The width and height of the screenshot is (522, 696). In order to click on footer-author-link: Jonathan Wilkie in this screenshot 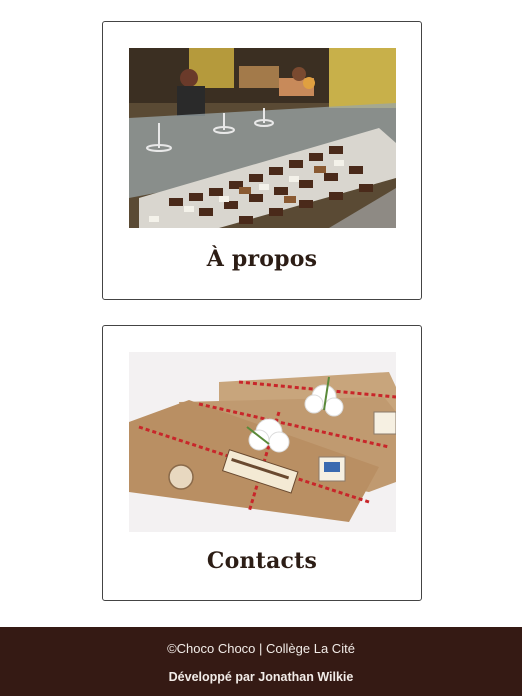, I will do `click(305, 677)`.